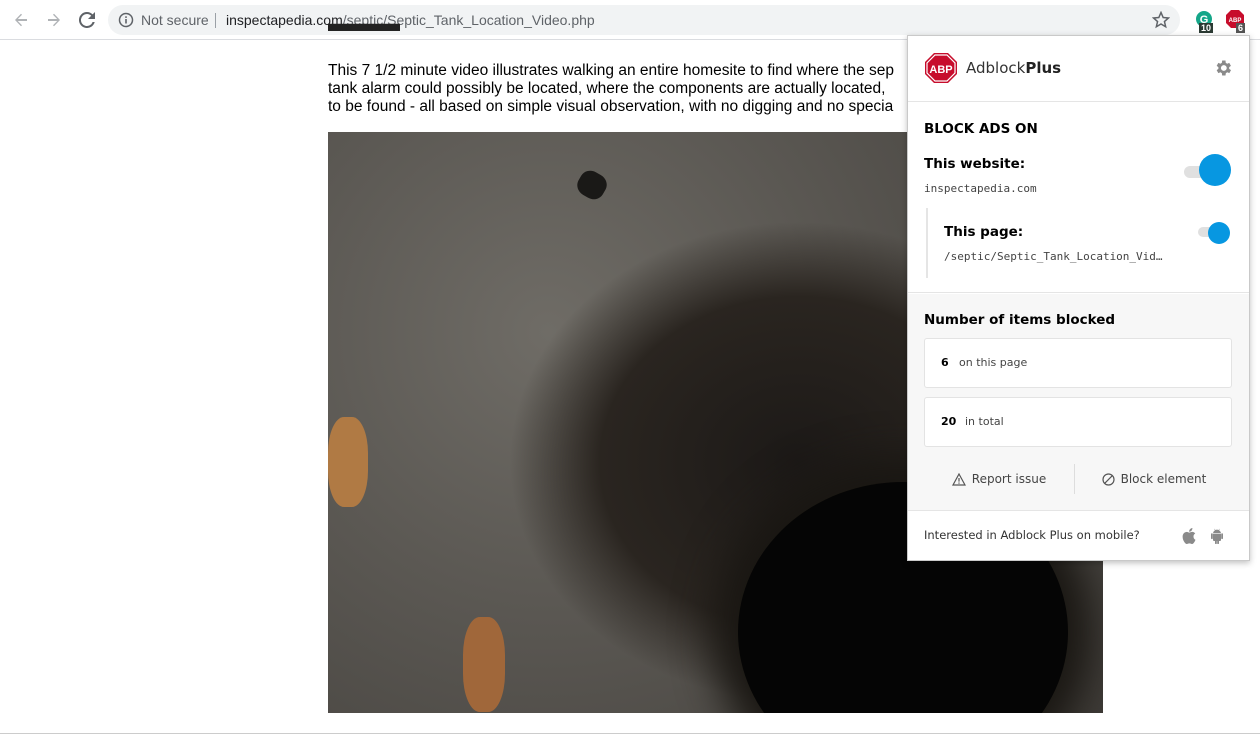  What do you see at coordinates (1009, 479) in the screenshot?
I see `report-issue-label: Report issue` at bounding box center [1009, 479].